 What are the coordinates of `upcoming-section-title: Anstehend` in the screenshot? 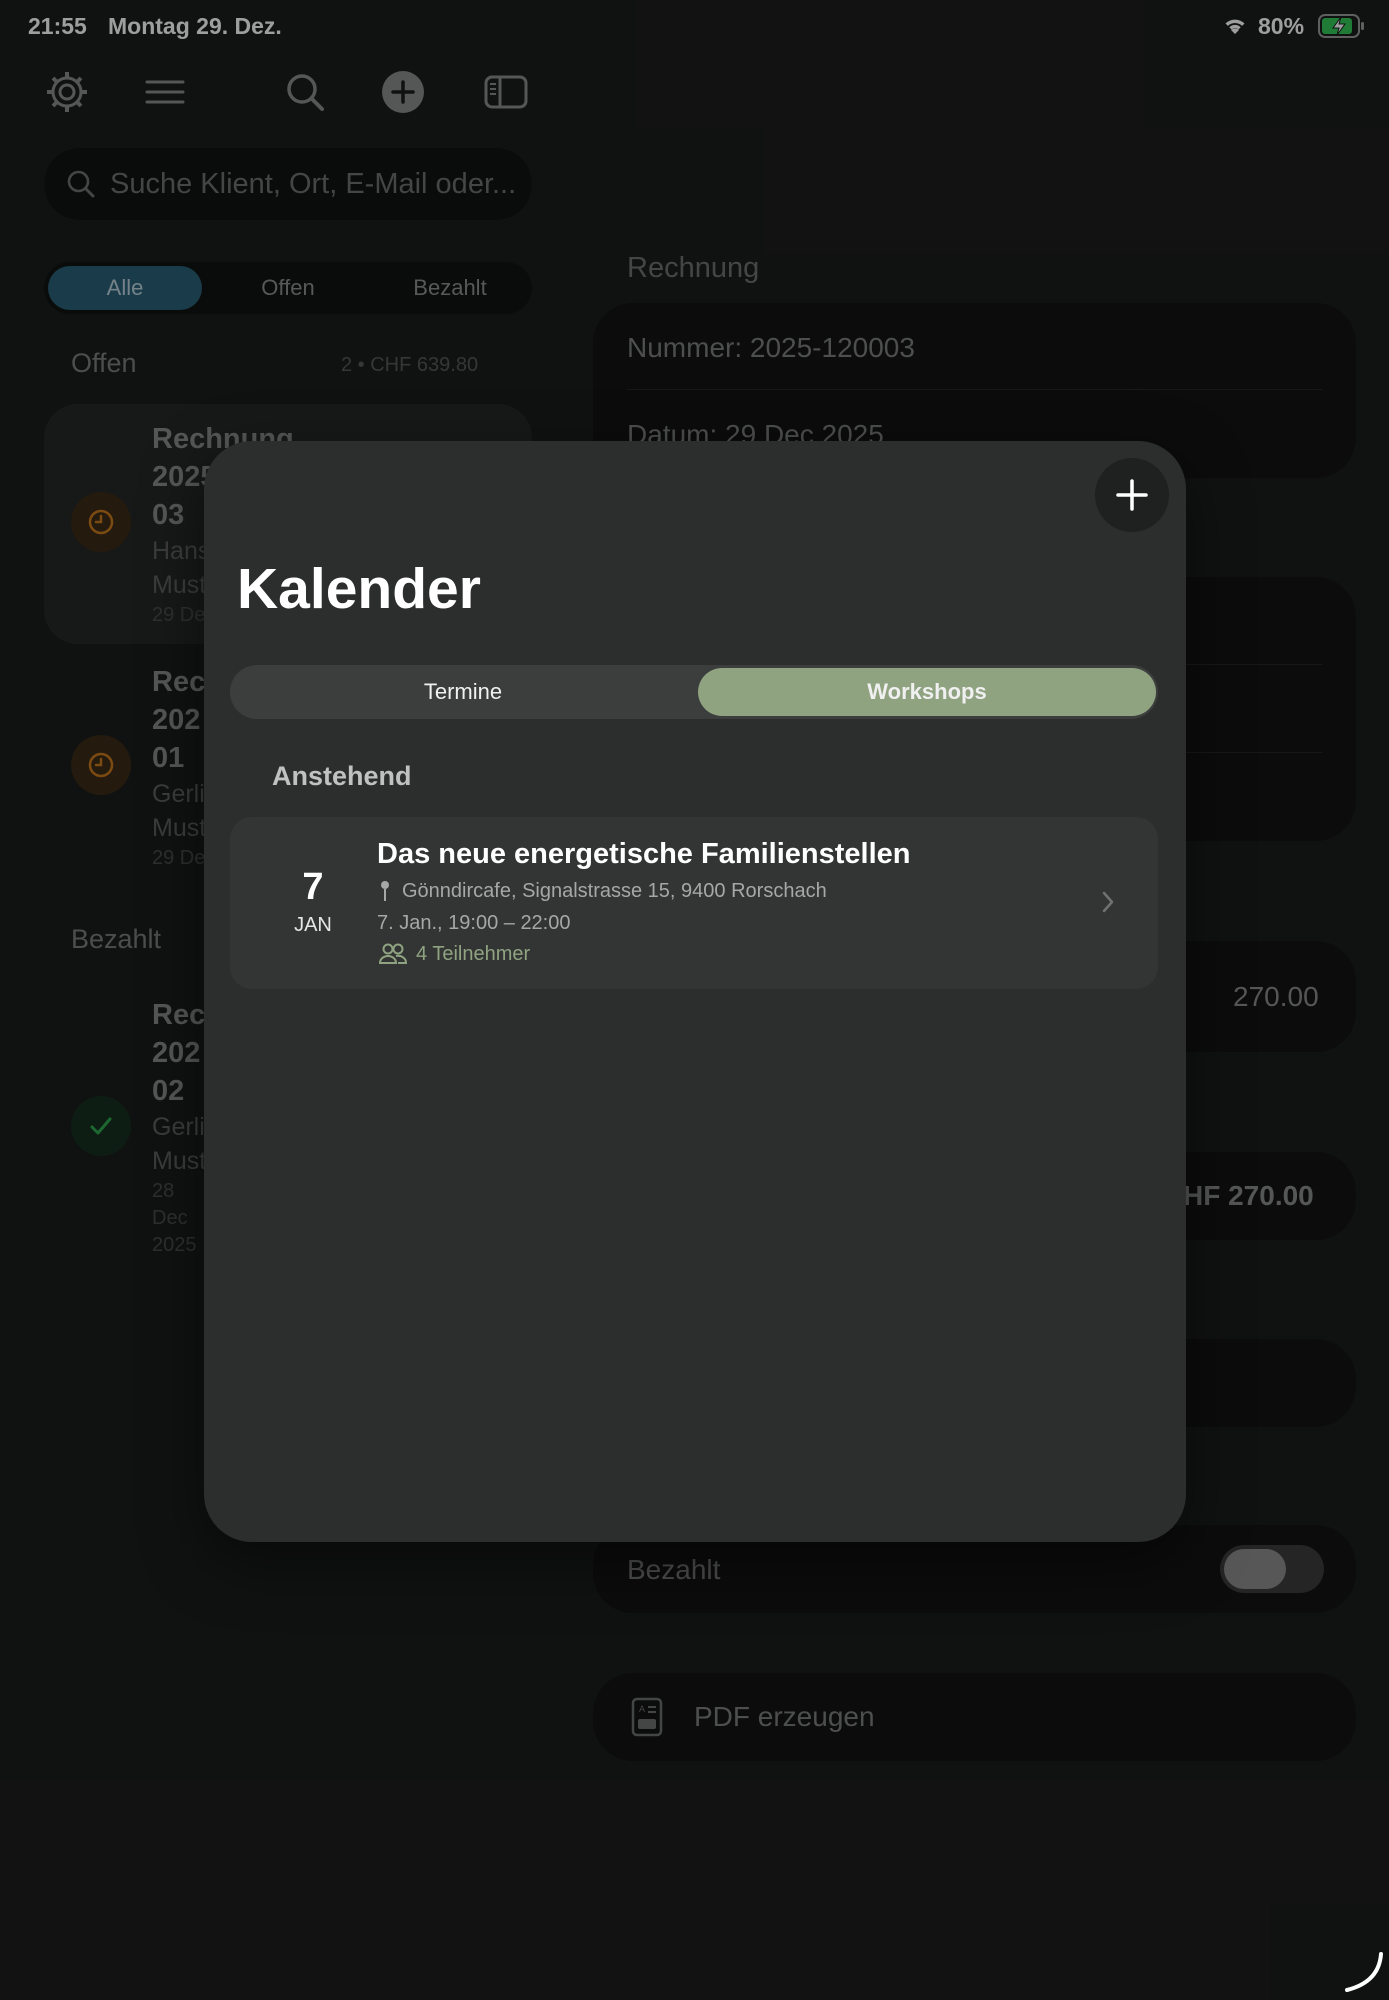 It's located at (342, 776).